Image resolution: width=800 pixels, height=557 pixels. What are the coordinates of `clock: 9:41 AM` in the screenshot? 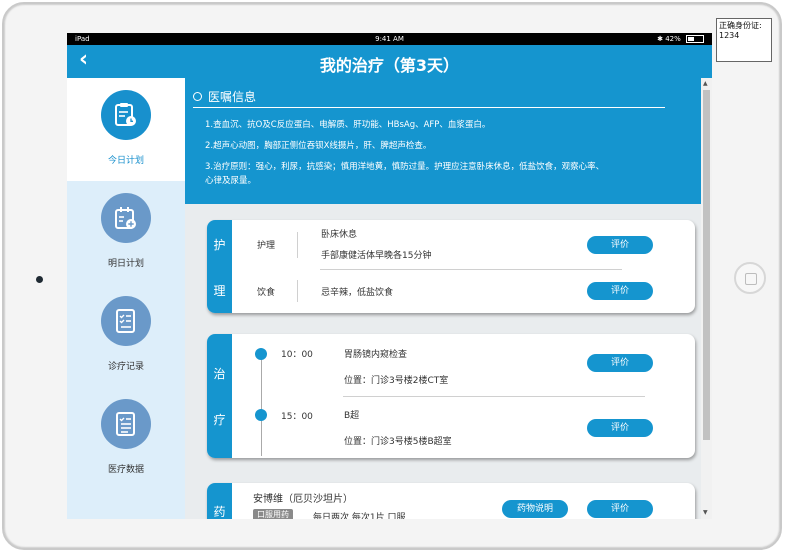 It's located at (389, 39).